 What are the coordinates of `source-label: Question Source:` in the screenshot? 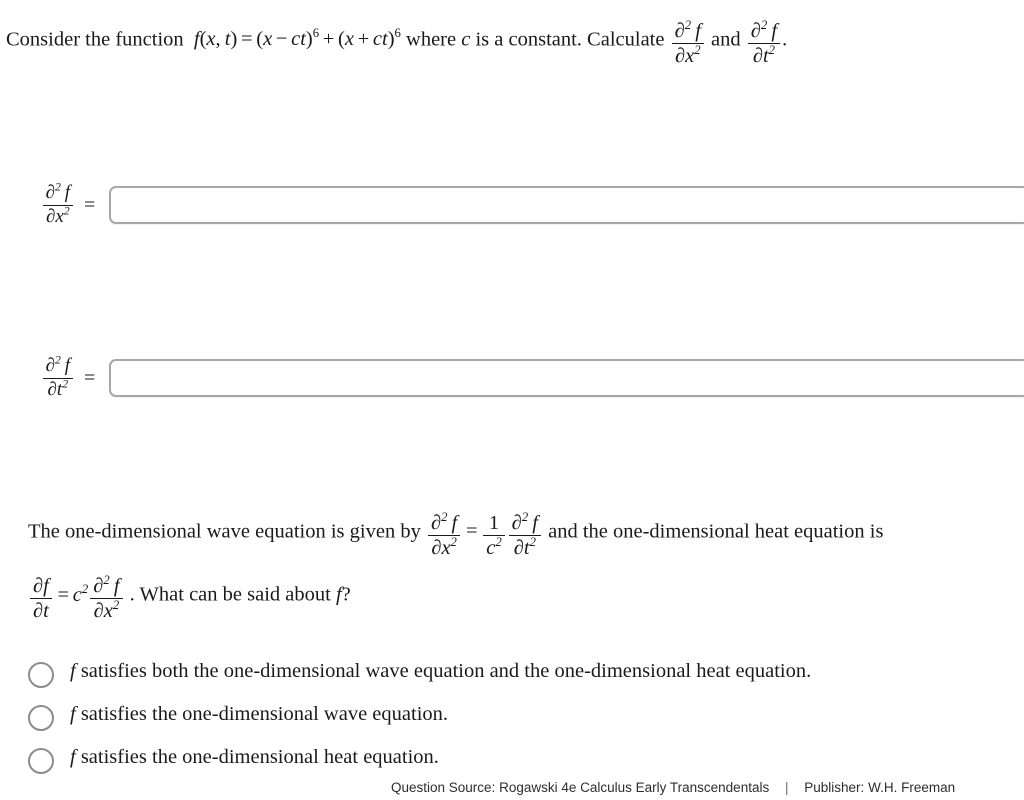 It's located at (443, 787).